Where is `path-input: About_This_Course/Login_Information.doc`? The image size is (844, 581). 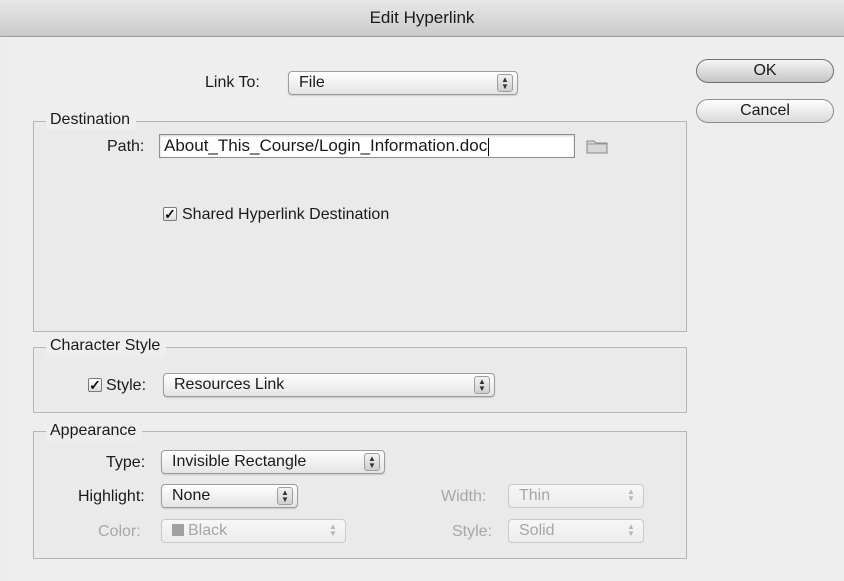 path-input: About_This_Course/Login_Information.doc is located at coordinates (367, 146).